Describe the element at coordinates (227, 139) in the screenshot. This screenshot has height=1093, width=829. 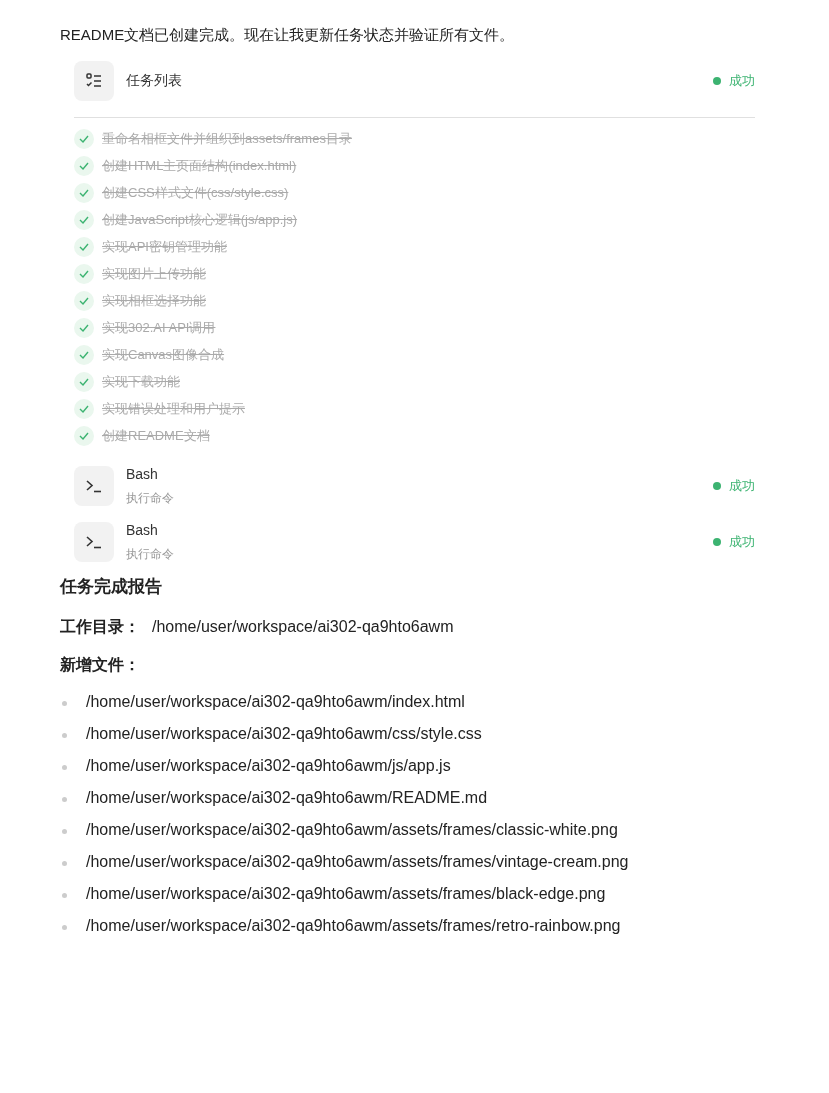
I see `task-text: 重命名相框文件并组织到assets/frames目录` at that location.